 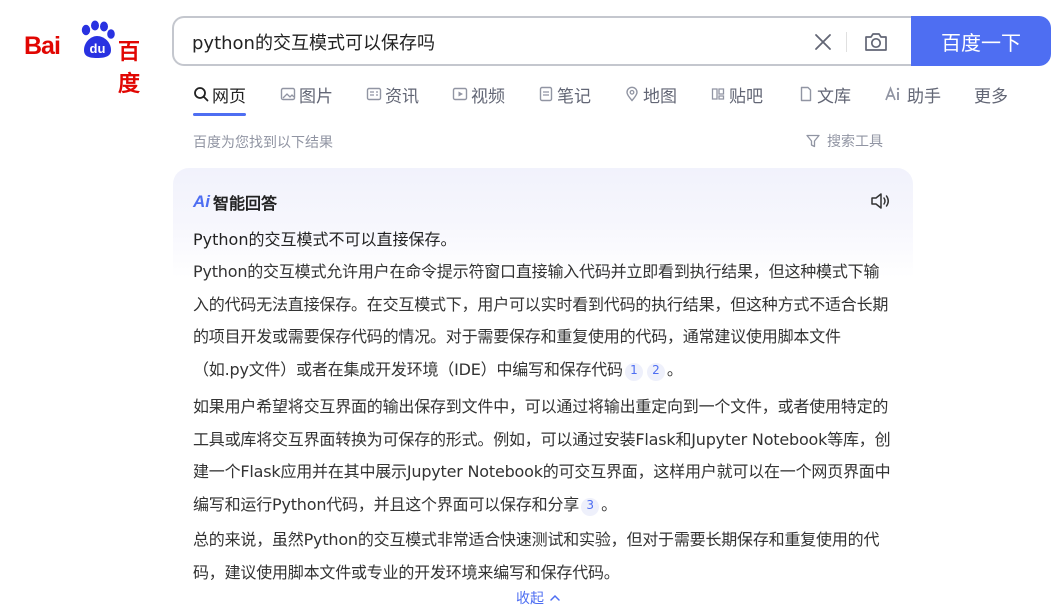 I want to click on ai-answer-header: Ai 智能回答, so click(x=235, y=202).